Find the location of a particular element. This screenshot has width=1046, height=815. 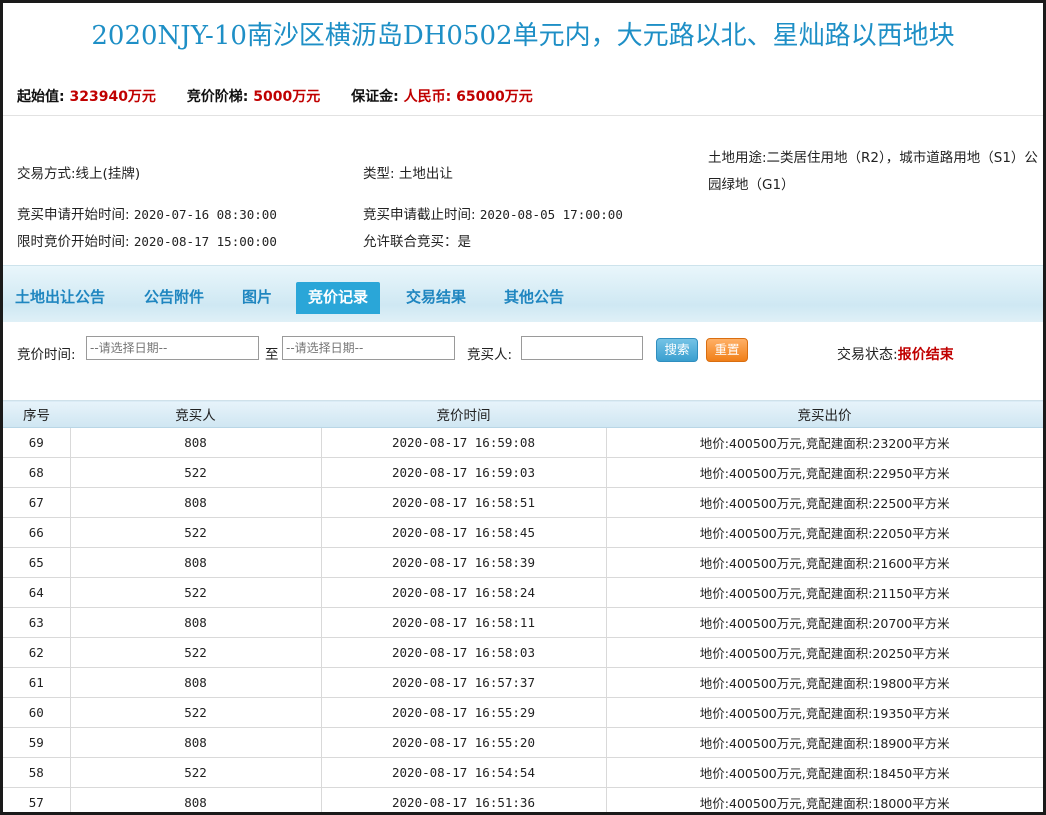

cell-bid-time: 2020-08-17 16:55:29 is located at coordinates (464, 712).